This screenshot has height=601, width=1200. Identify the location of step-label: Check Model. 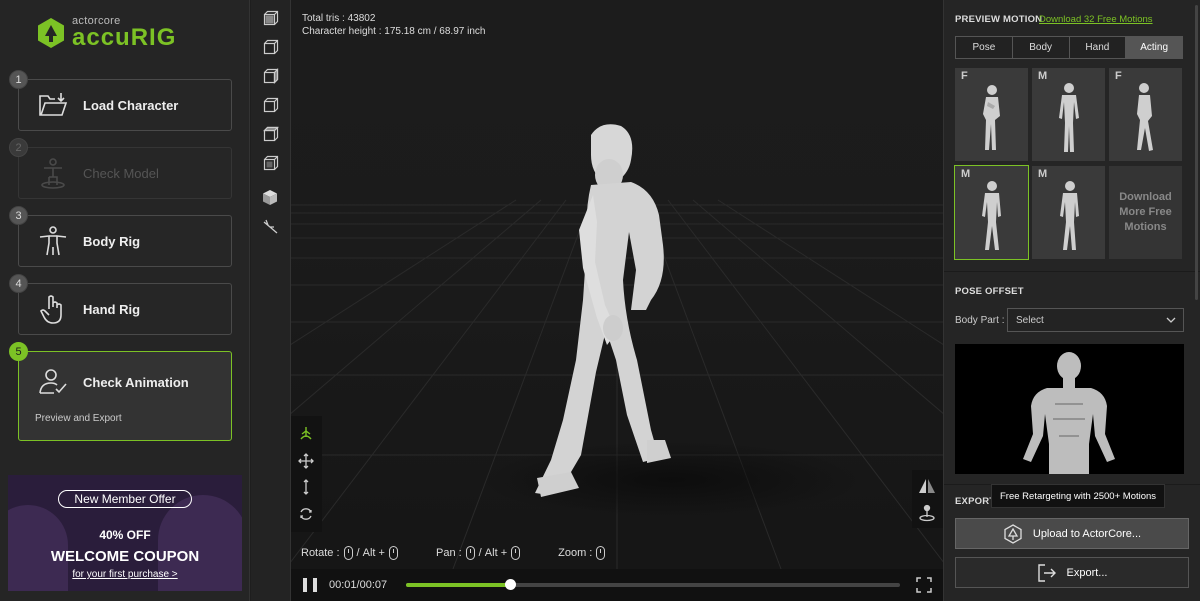
(121, 173).